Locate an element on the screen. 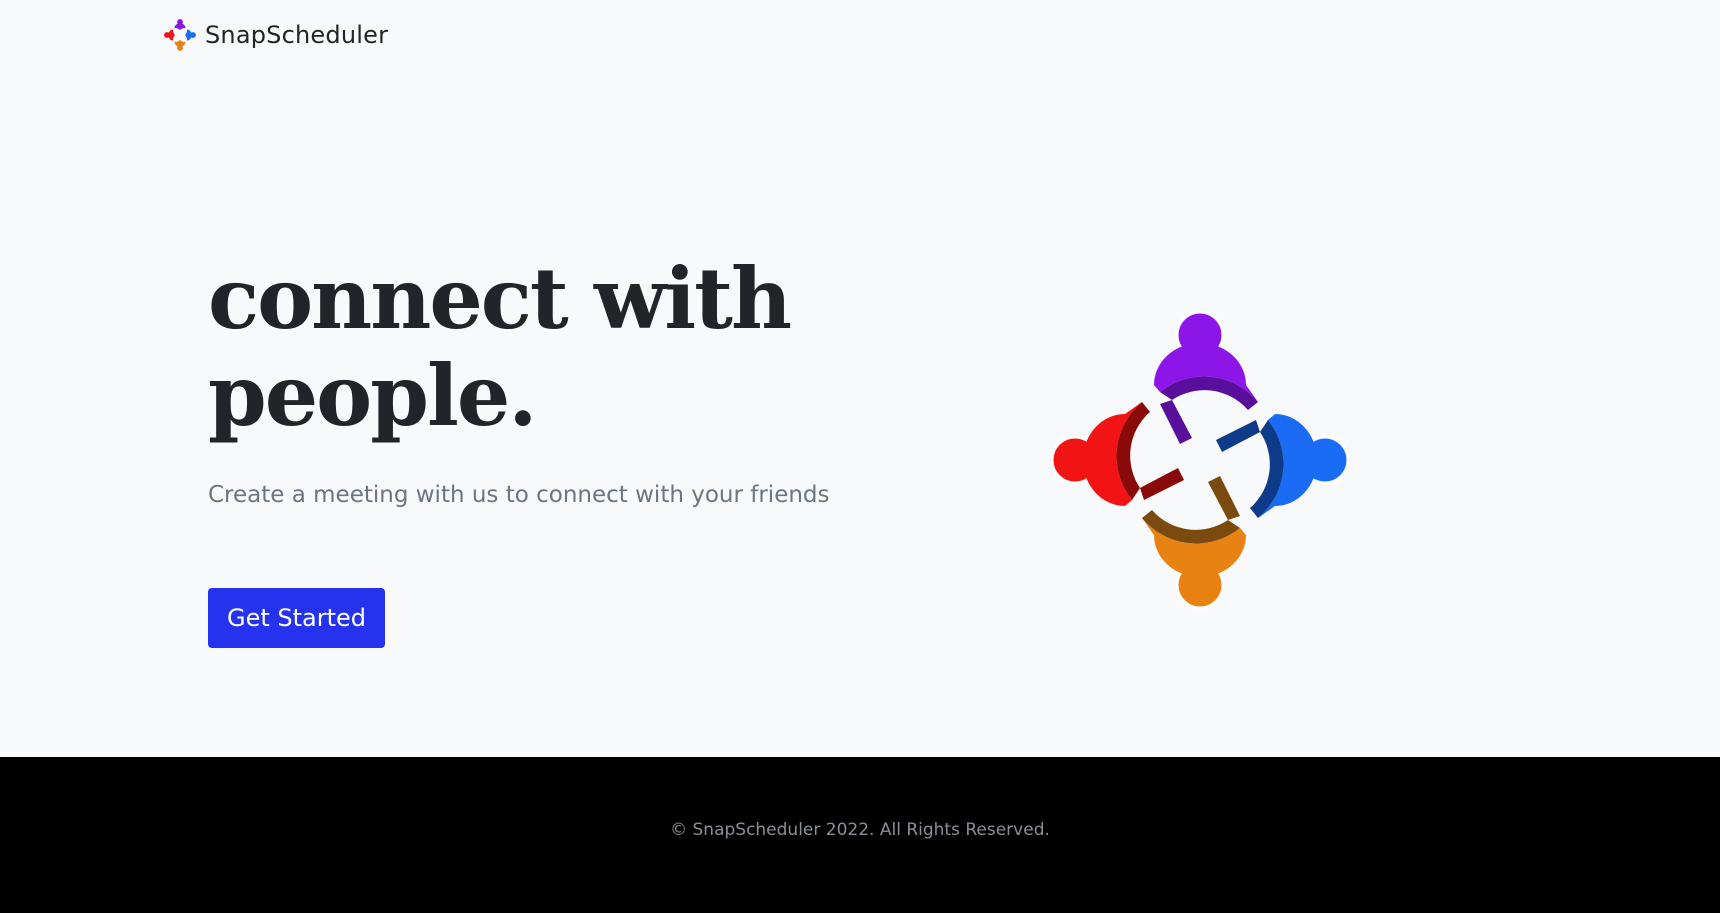 The width and height of the screenshot is (1720, 913). navbar: SnapScheduler is located at coordinates (860, 35).